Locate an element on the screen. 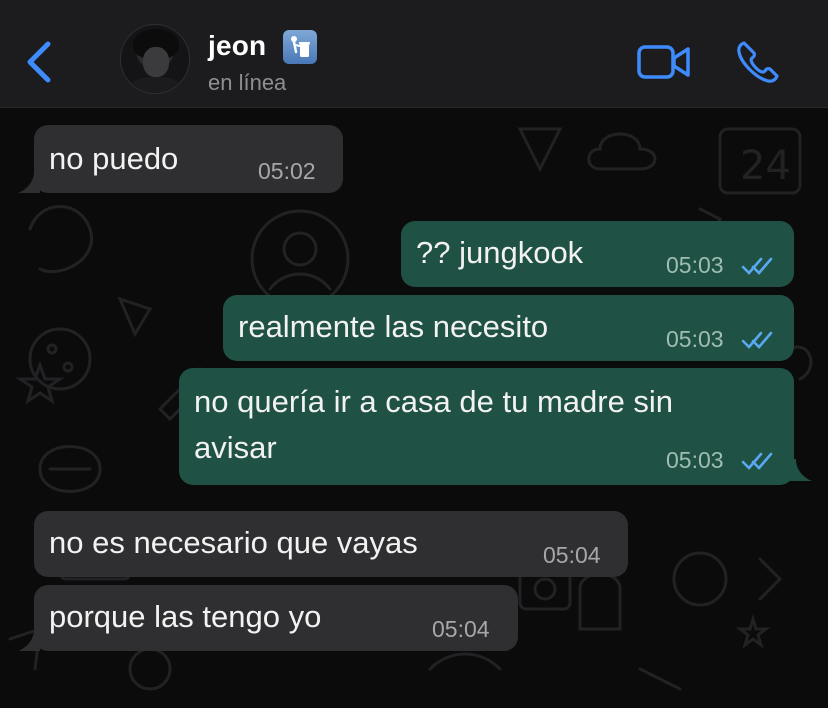 Image resolution: width=828 pixels, height=708 pixels. message-text: ?? jungkook is located at coordinates (500, 252).